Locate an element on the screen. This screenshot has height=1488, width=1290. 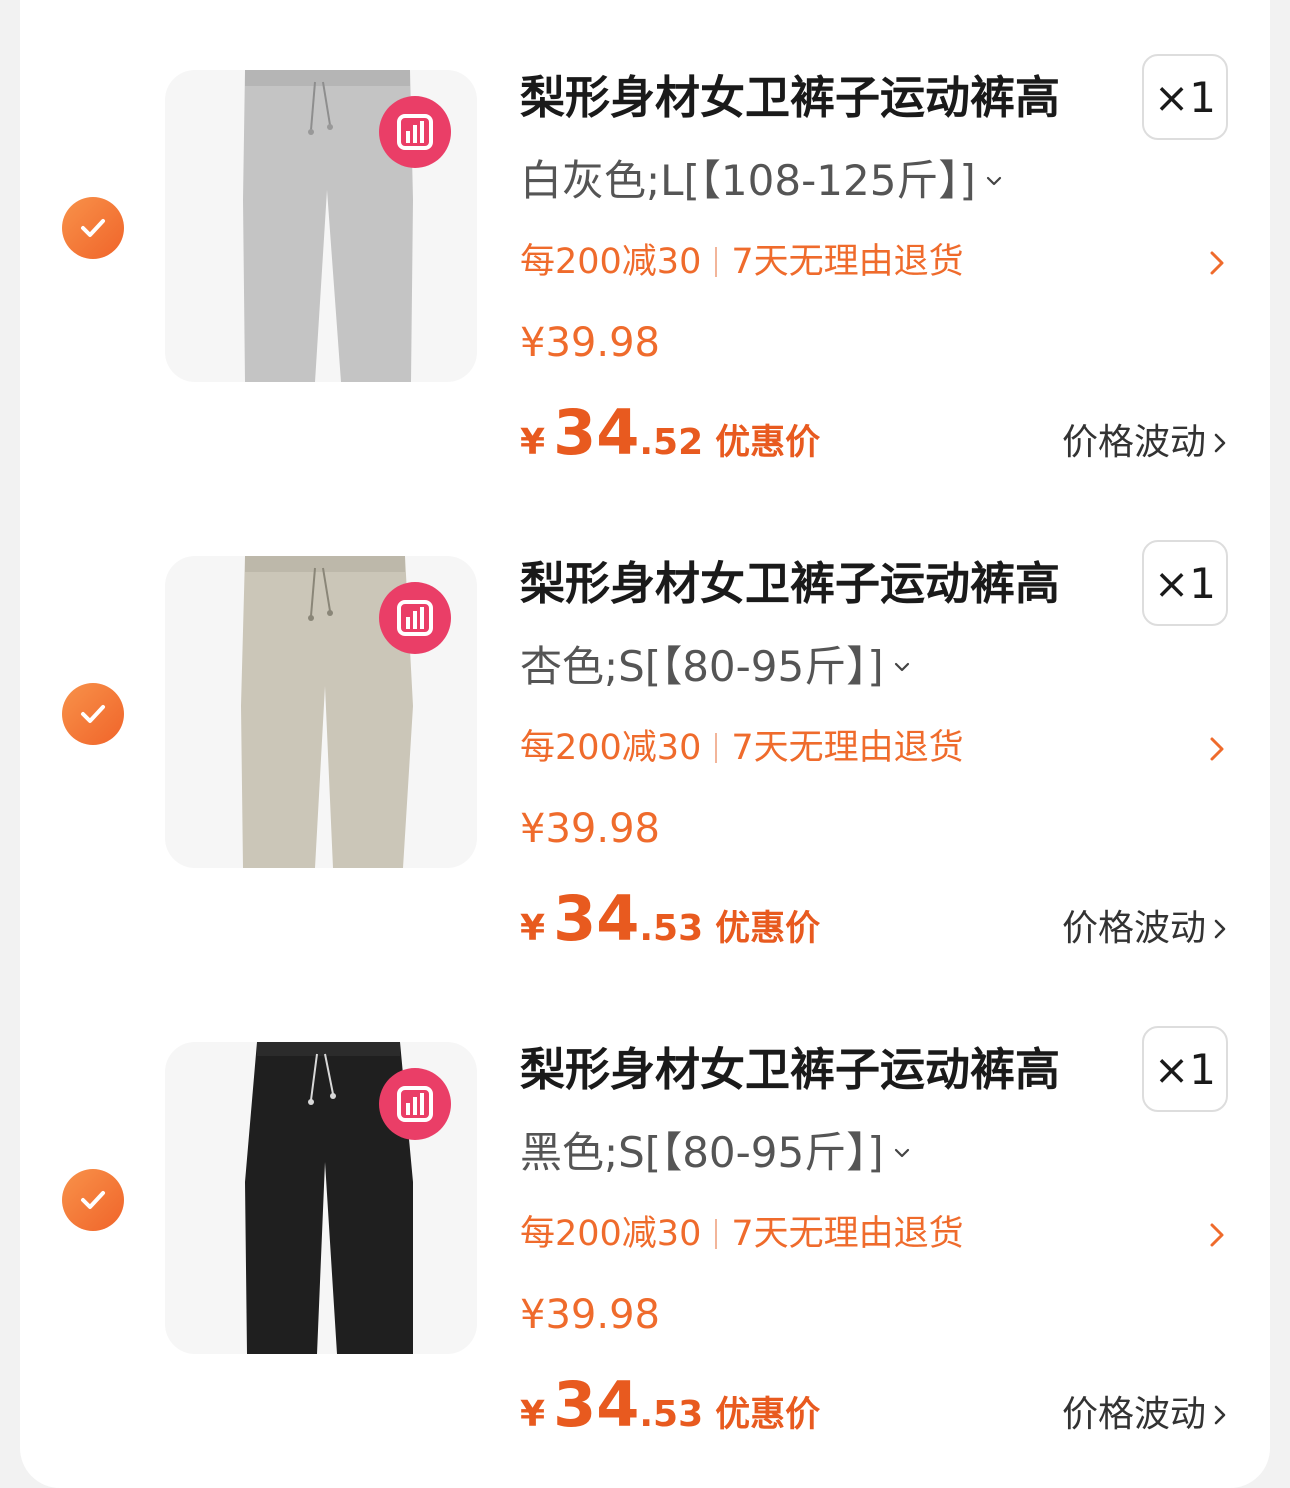
final-price: ¥ 34 .52 优惠价 is located at coordinates (670, 436).